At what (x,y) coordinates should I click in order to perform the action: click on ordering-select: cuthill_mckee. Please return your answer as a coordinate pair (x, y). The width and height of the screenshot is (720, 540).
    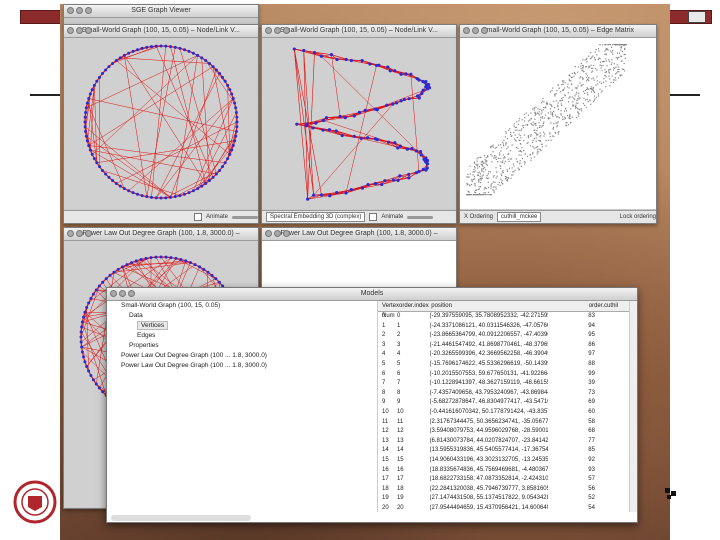
    Looking at the image, I should click on (519, 217).